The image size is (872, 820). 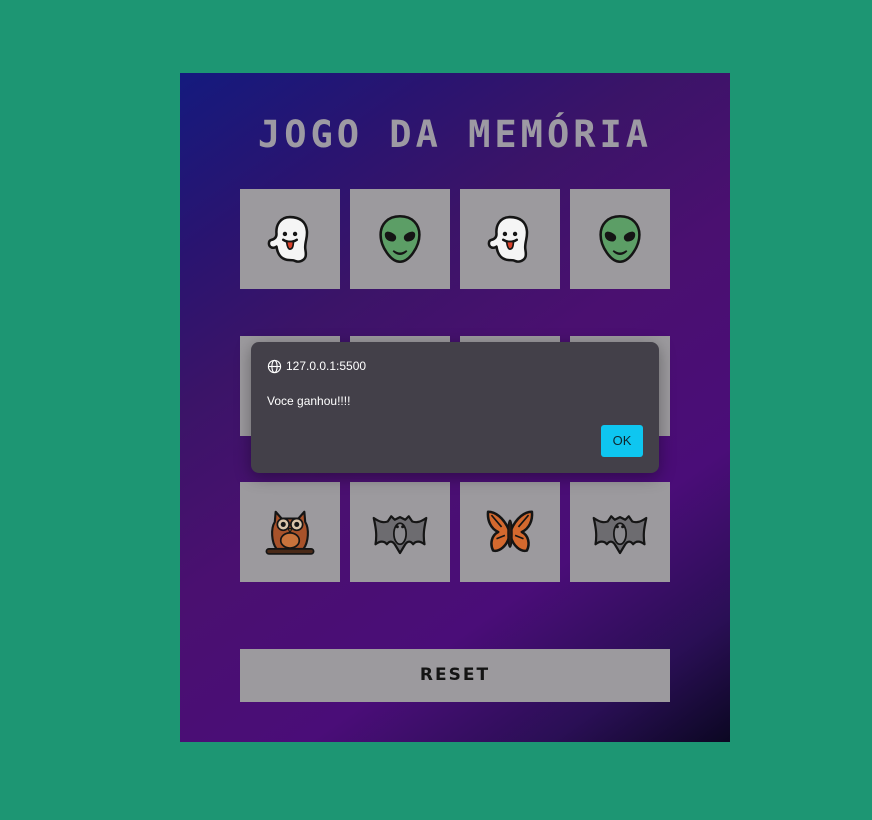 I want to click on dialog-origin-text: 127.0.0.1:5500, so click(x=326, y=366).